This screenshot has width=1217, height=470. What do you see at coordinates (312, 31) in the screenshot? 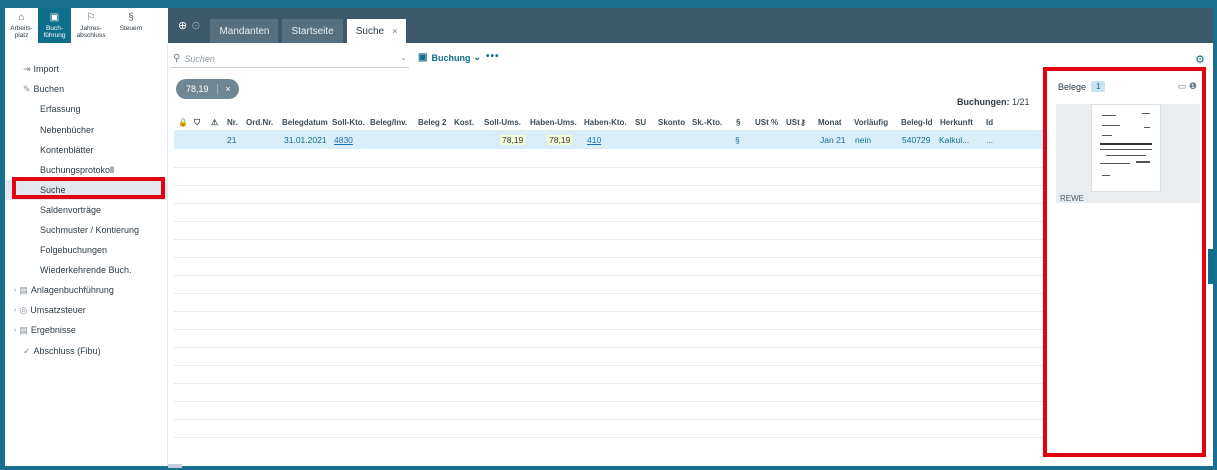
I see `tab-startseite: Startseite` at bounding box center [312, 31].